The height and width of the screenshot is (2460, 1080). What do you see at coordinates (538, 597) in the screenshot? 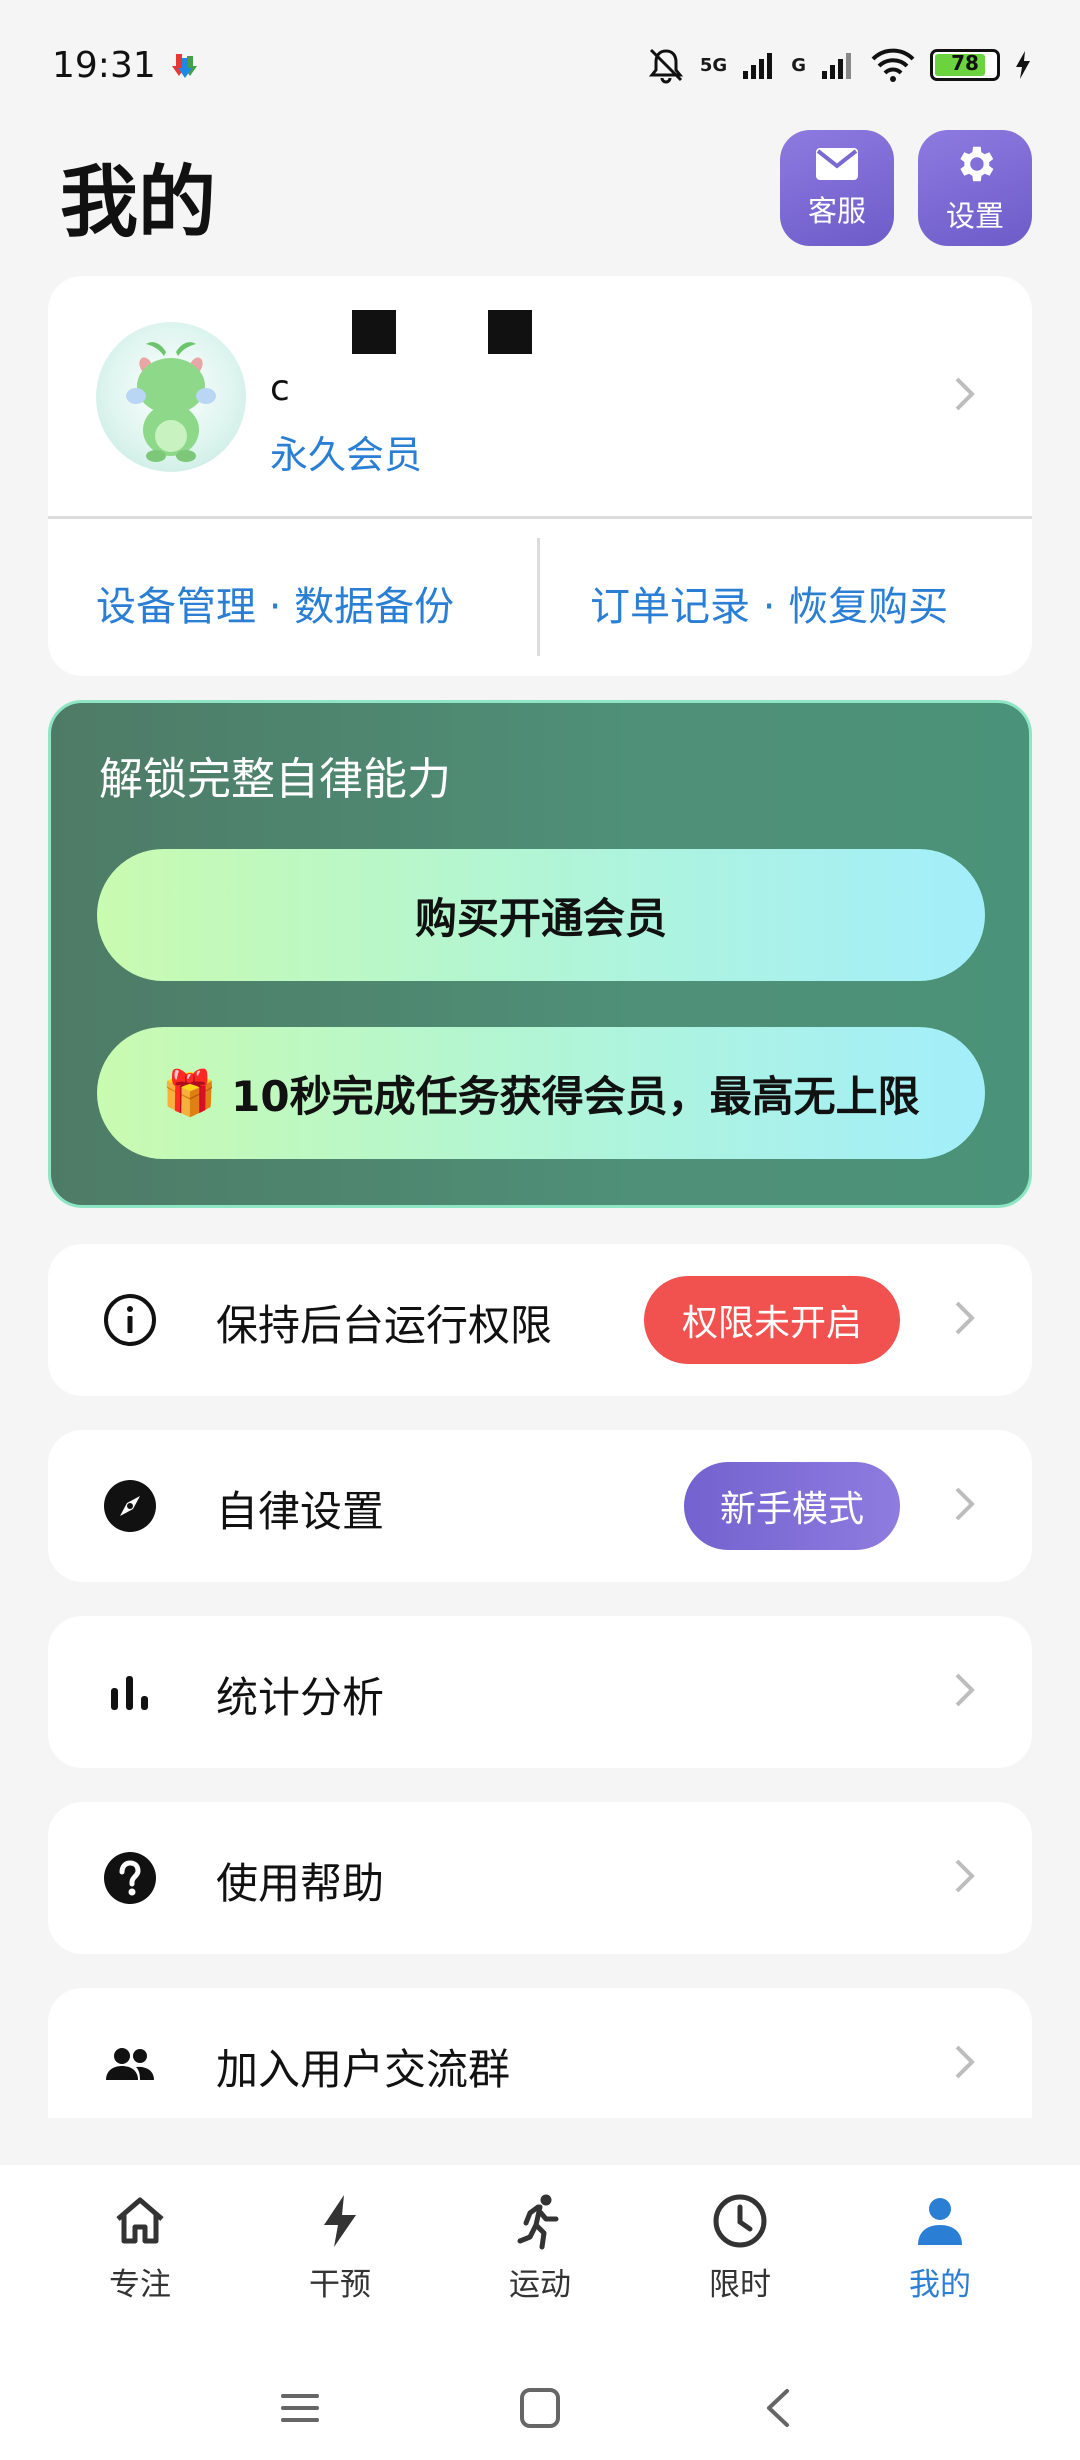
I see `vertical-divider` at bounding box center [538, 597].